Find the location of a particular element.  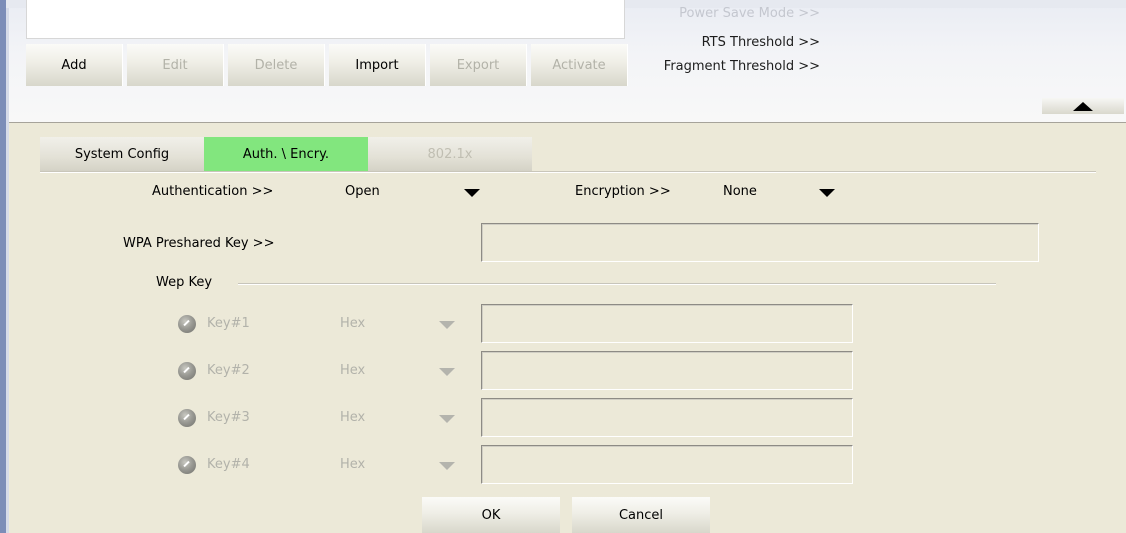

power-save-link: Power Save Mode >> is located at coordinates (725, 13).